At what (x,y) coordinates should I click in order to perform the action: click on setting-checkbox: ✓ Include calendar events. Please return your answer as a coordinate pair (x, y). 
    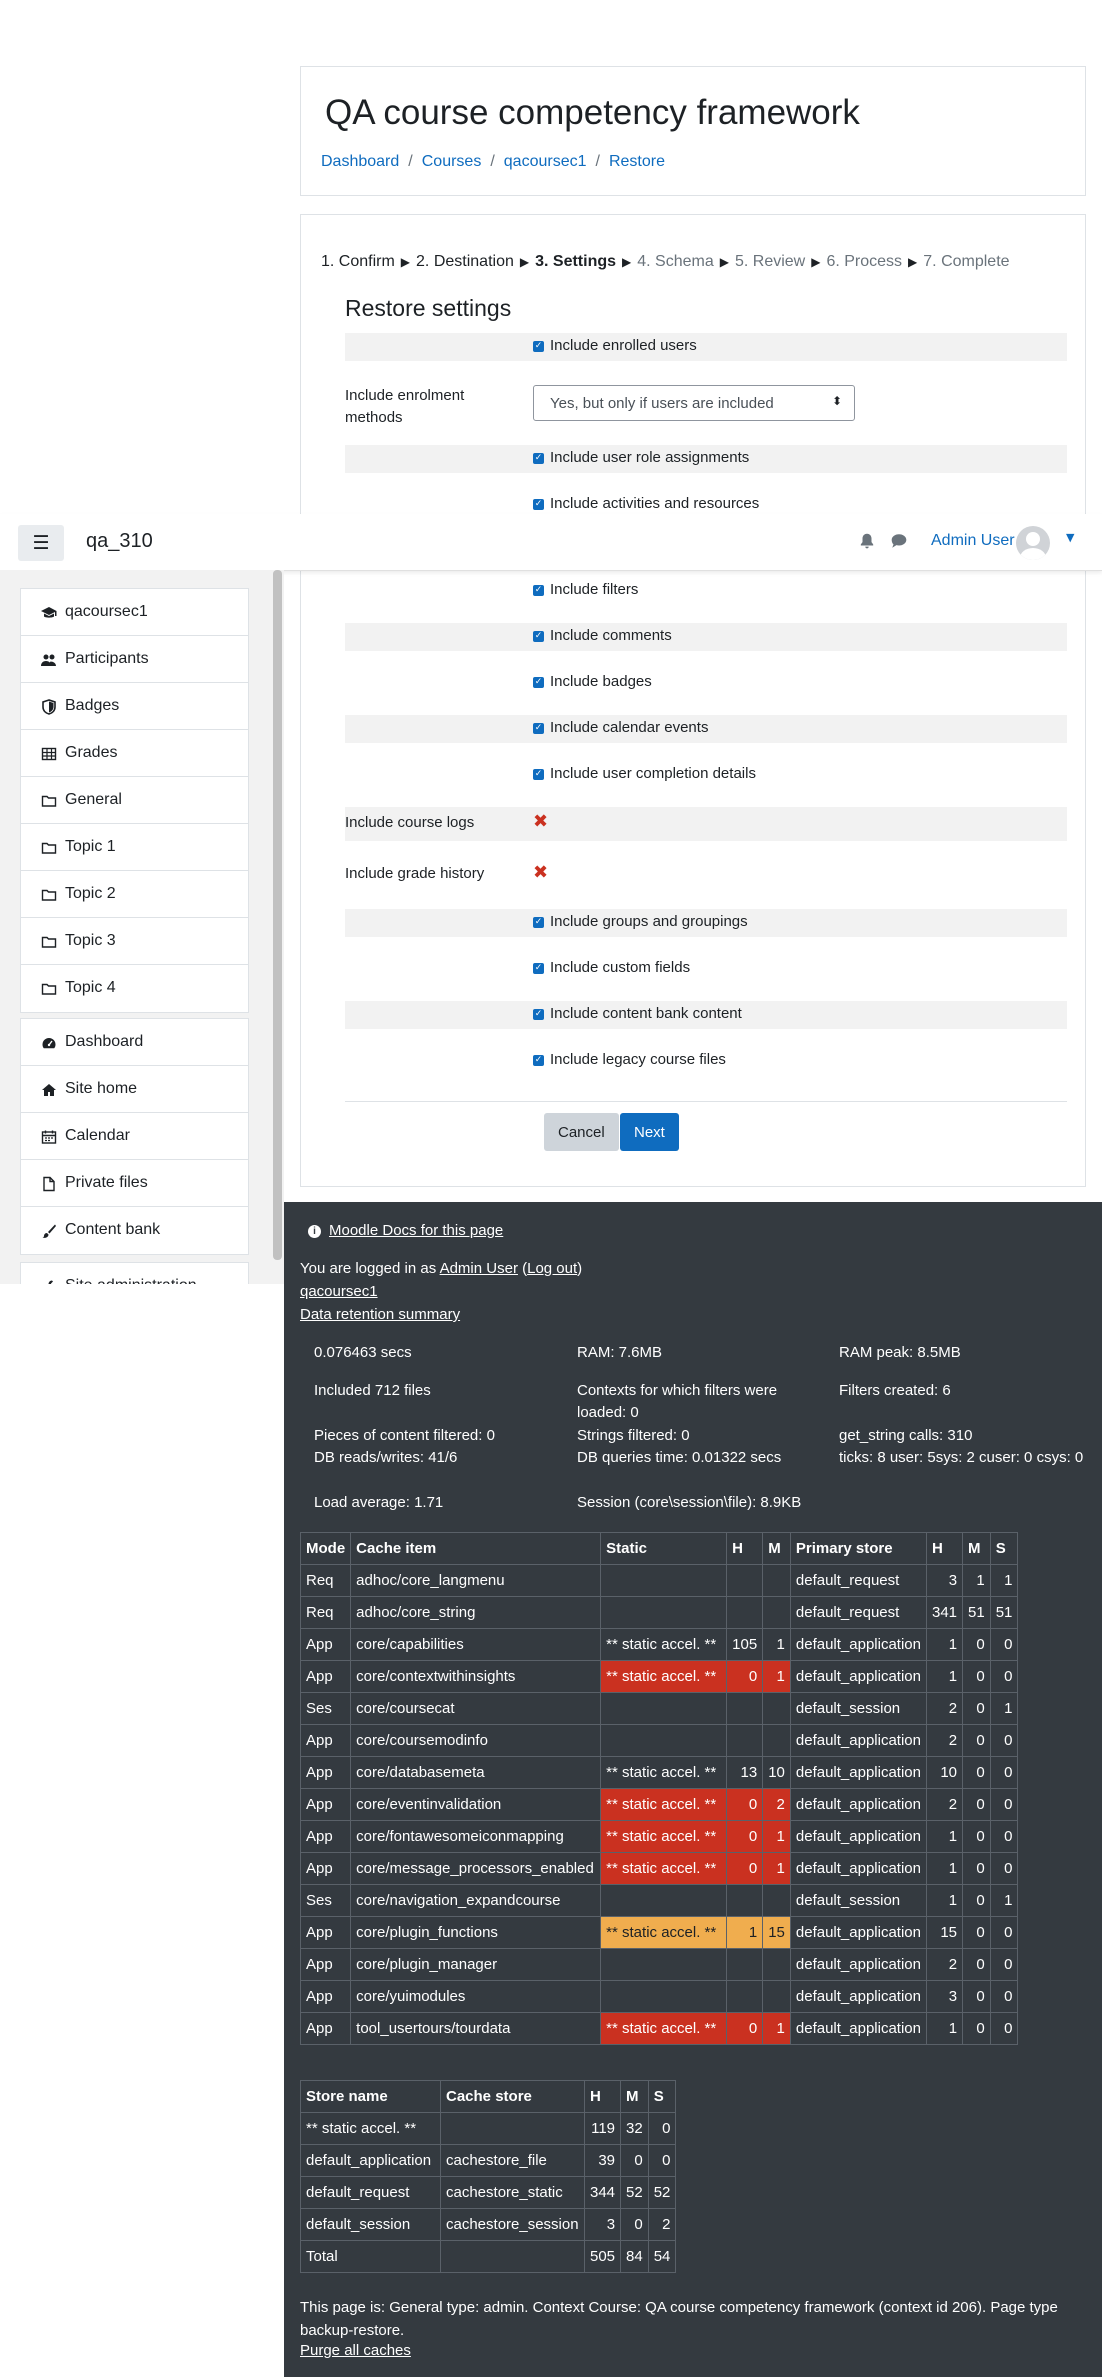
    Looking at the image, I should click on (620, 727).